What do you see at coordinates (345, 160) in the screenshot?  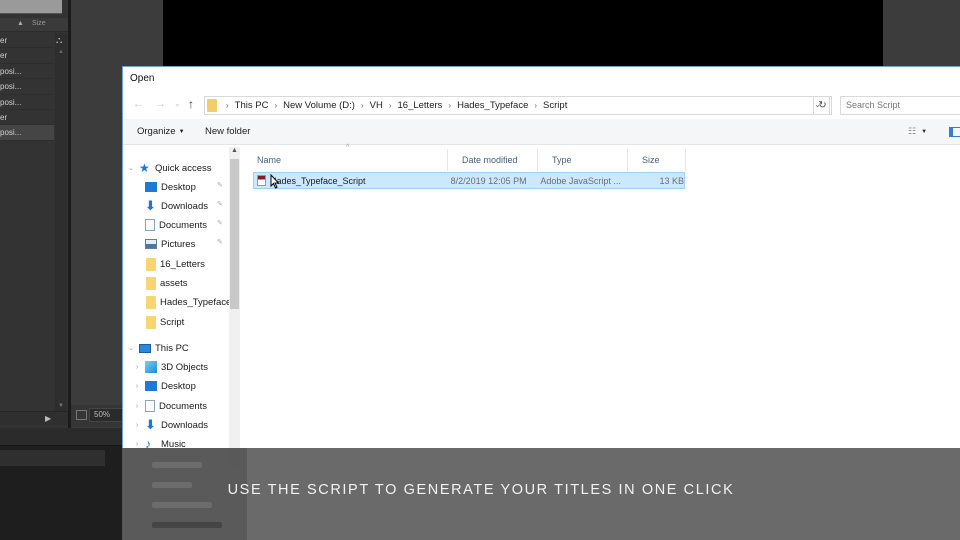 I see `column-header-name: Name` at bounding box center [345, 160].